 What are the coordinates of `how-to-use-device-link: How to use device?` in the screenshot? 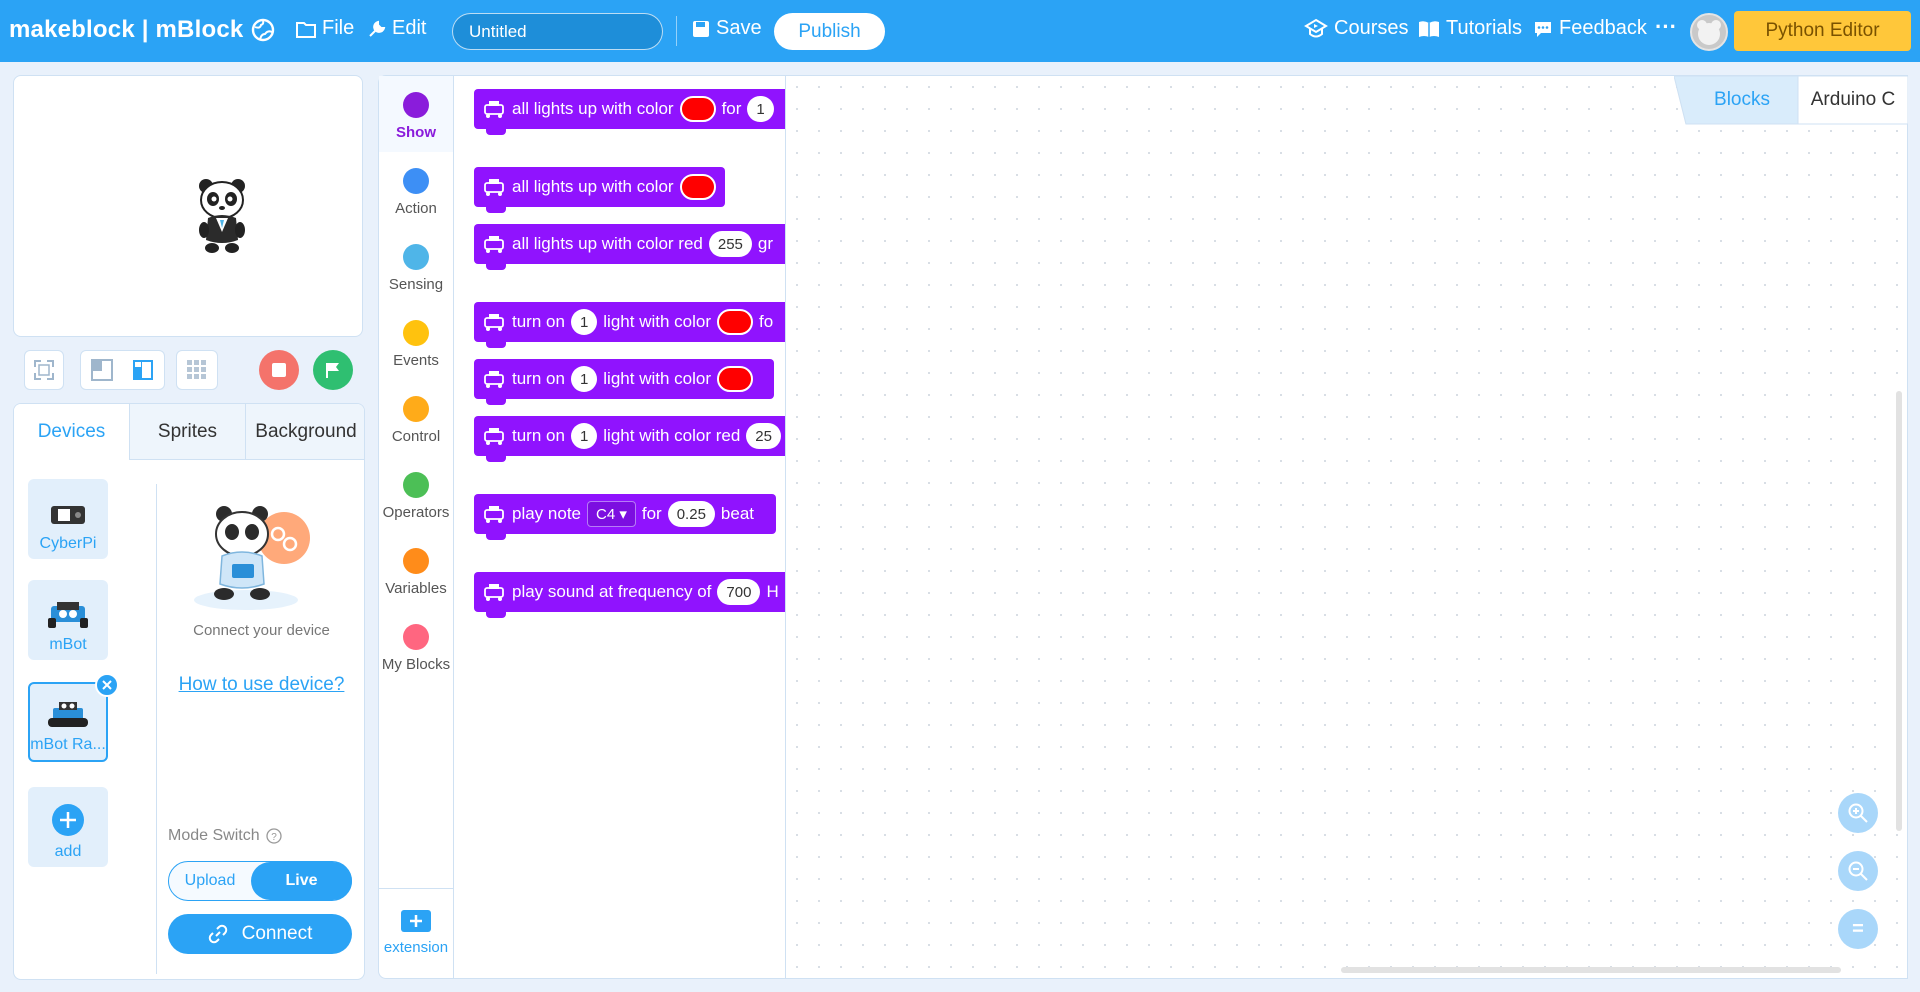 It's located at (260, 685).